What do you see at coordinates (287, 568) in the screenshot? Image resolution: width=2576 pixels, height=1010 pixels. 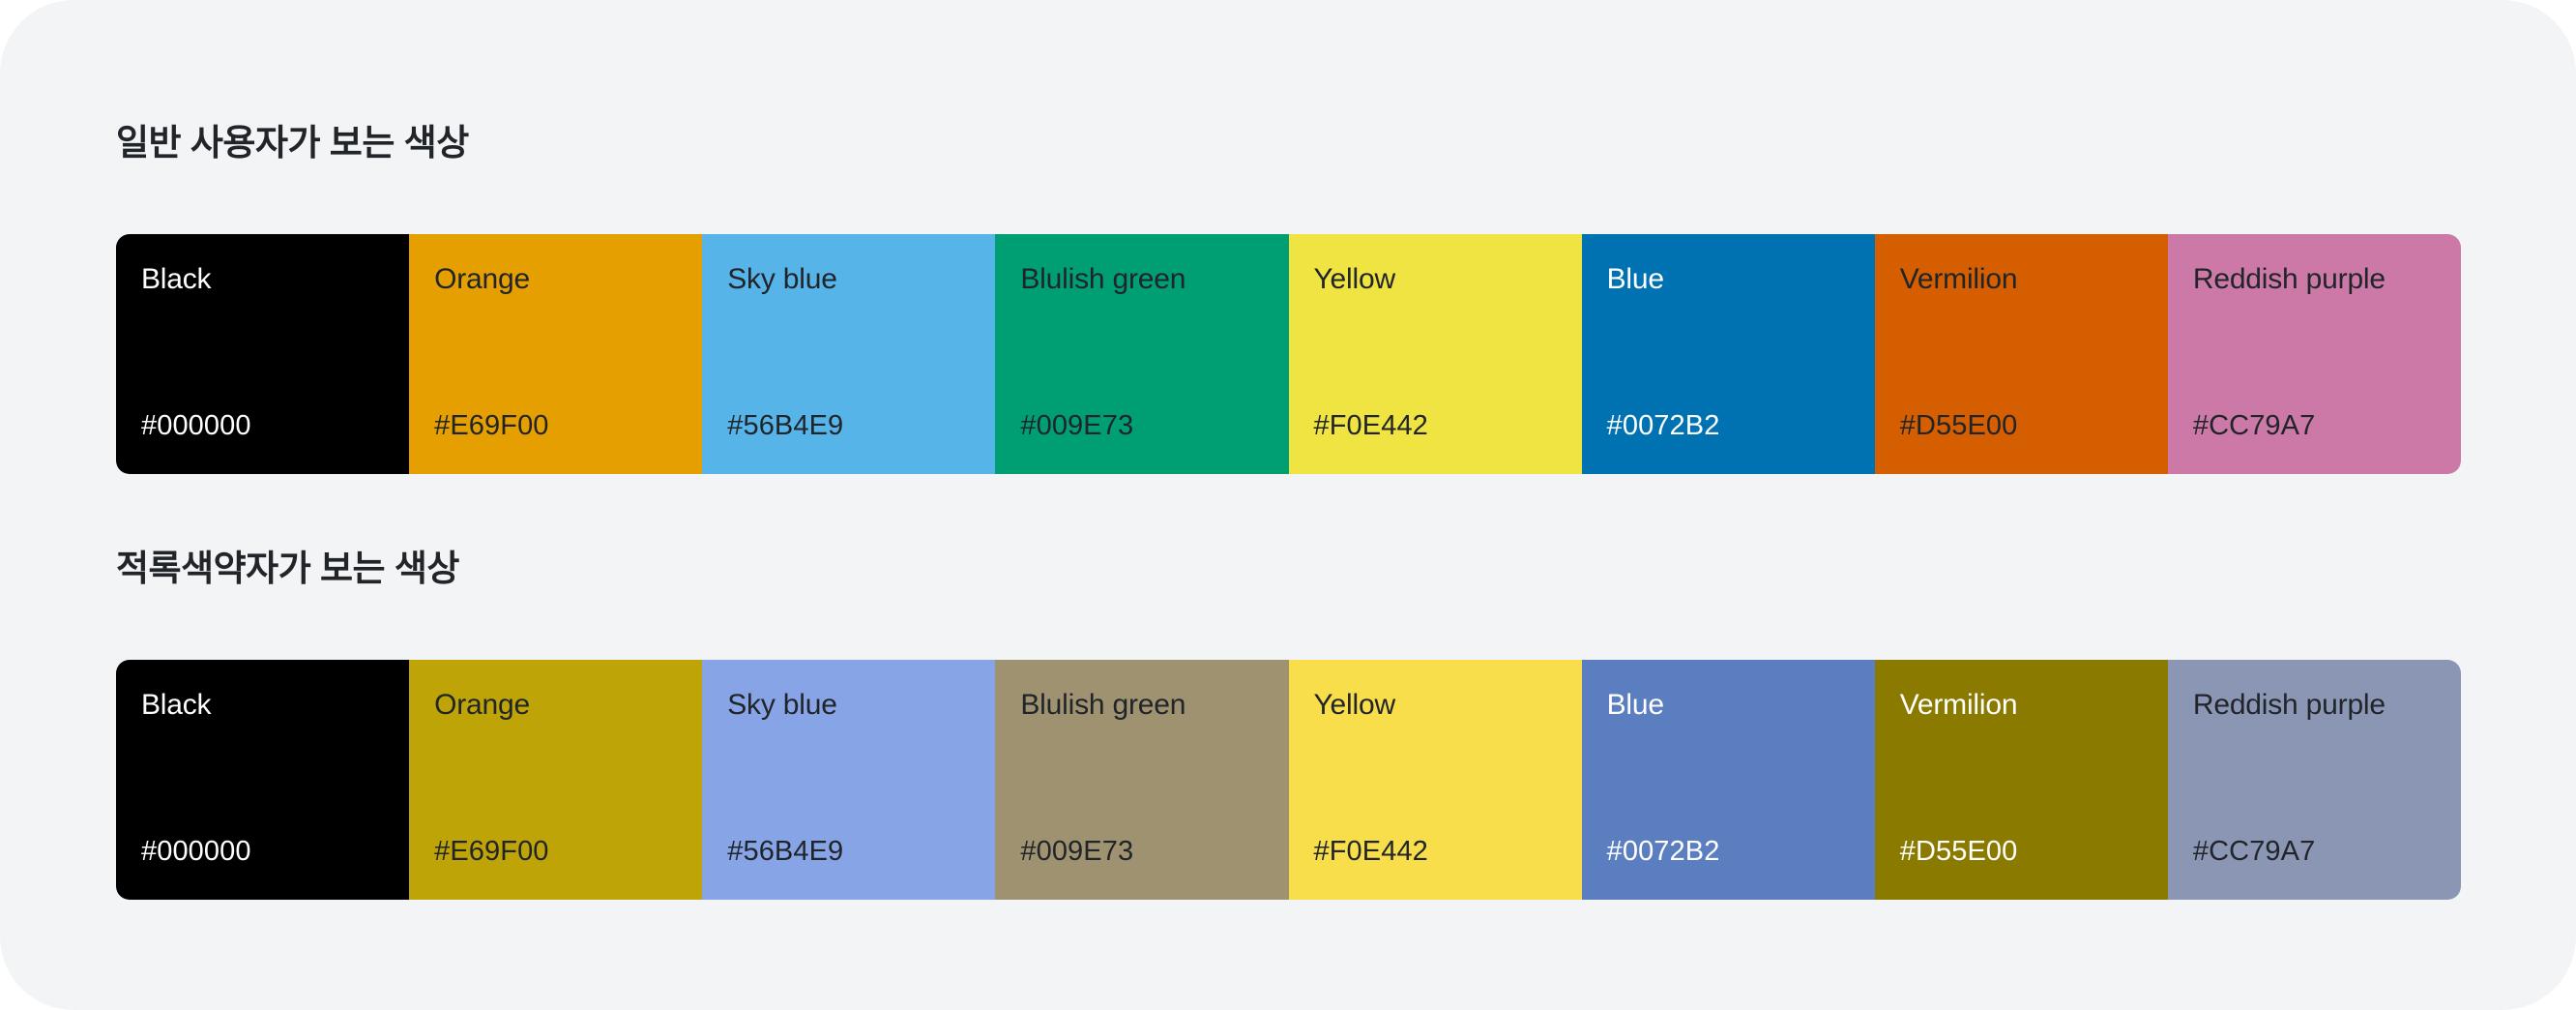 I see `section-heading-deuteranopia-vision: 적록색약자가 보는 색상` at bounding box center [287, 568].